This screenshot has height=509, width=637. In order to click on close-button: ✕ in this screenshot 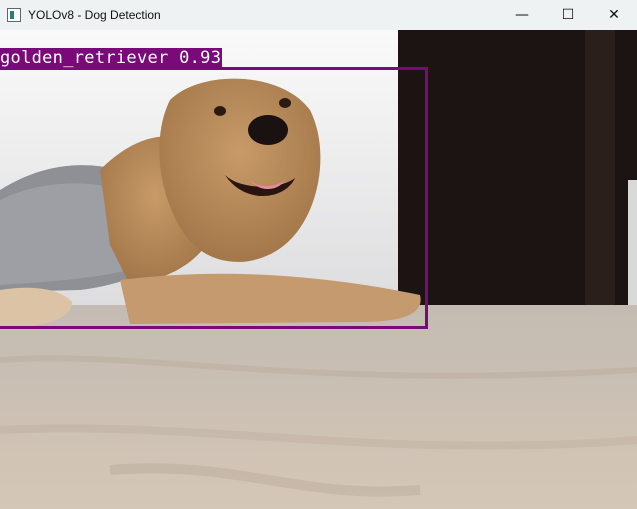, I will do `click(614, 15)`.